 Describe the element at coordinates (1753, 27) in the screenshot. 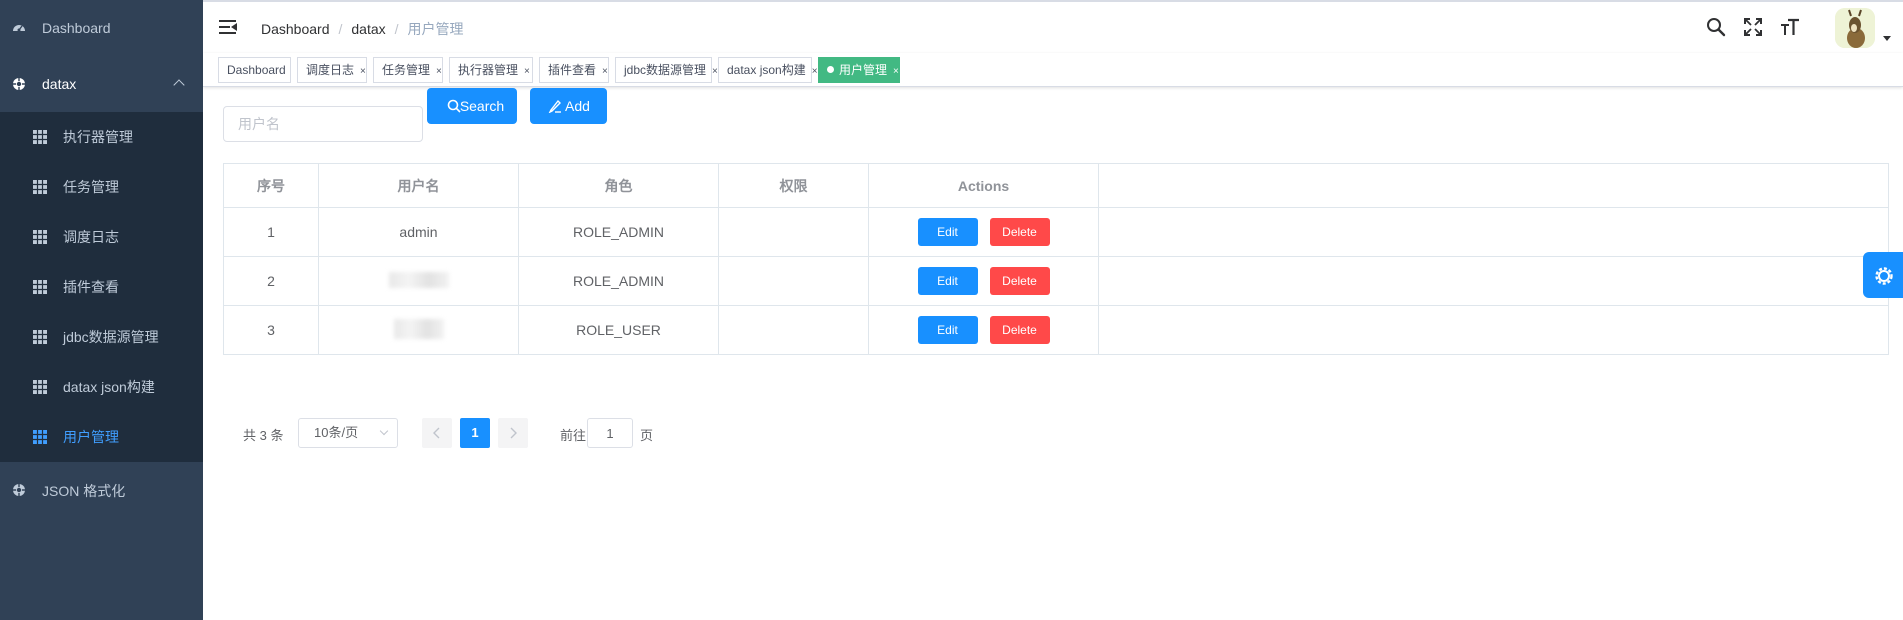

I see `fullscreen-icon` at that location.